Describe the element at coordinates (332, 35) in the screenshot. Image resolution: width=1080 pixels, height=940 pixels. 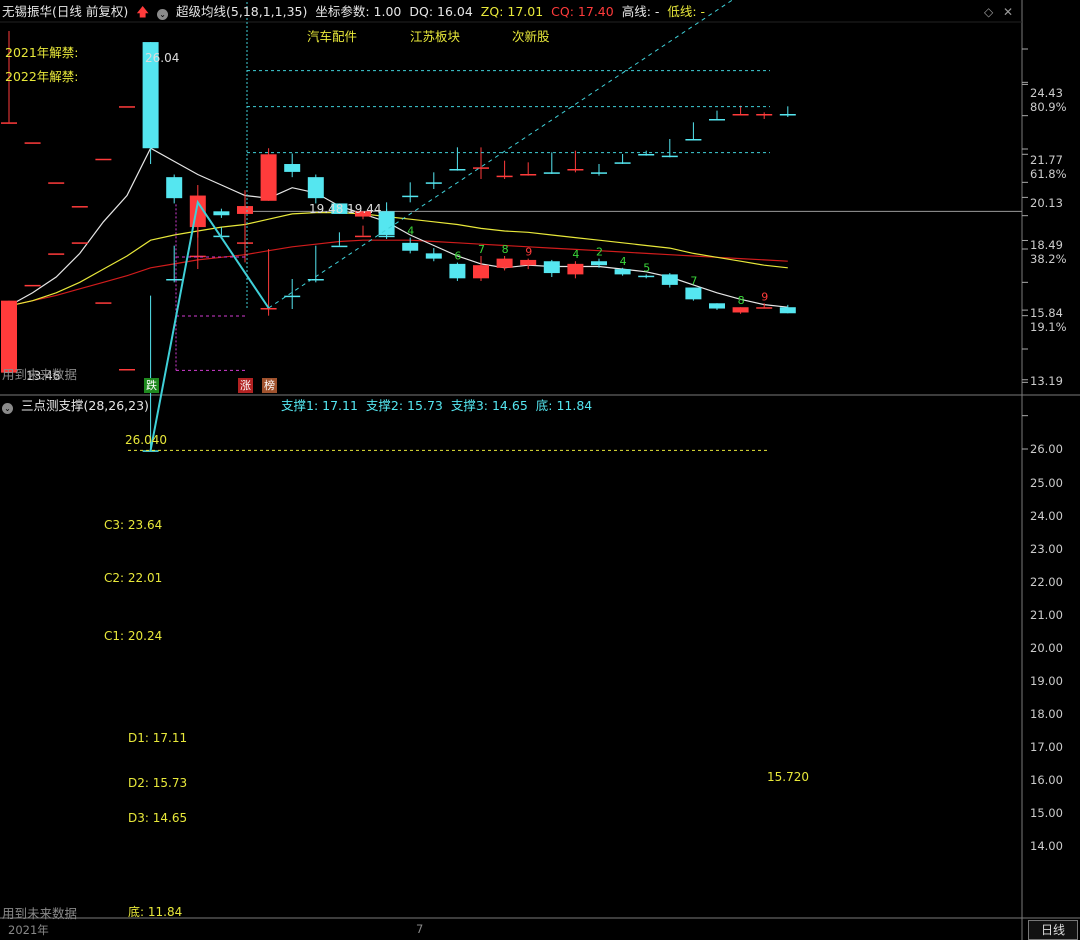
I see `sector-auto-parts: 汽车配件` at that location.